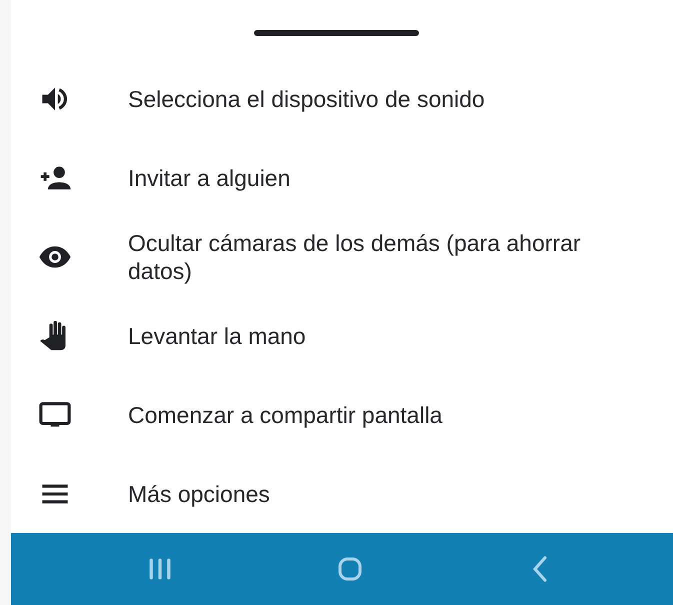 The width and height of the screenshot is (673, 605). Describe the element at coordinates (336, 33) in the screenshot. I see `drag-handle` at that location.